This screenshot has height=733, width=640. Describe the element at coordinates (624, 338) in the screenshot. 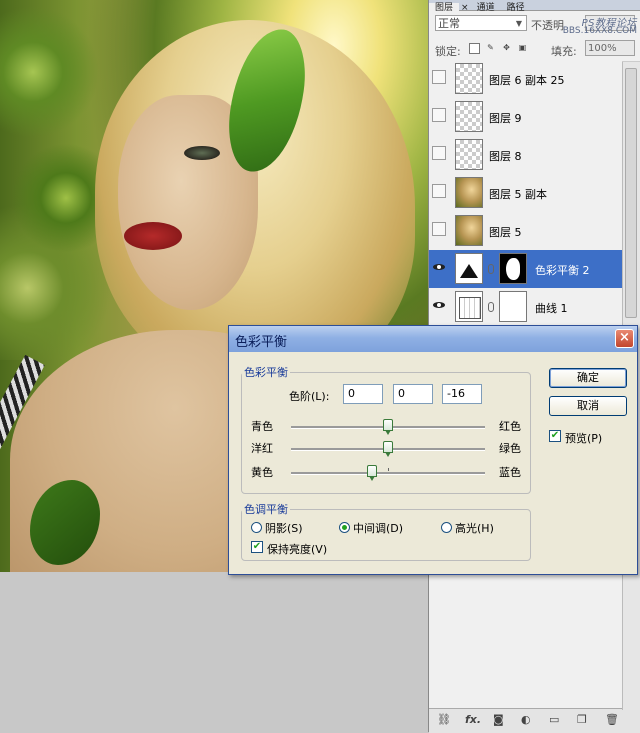

I see `close-button: ×` at that location.